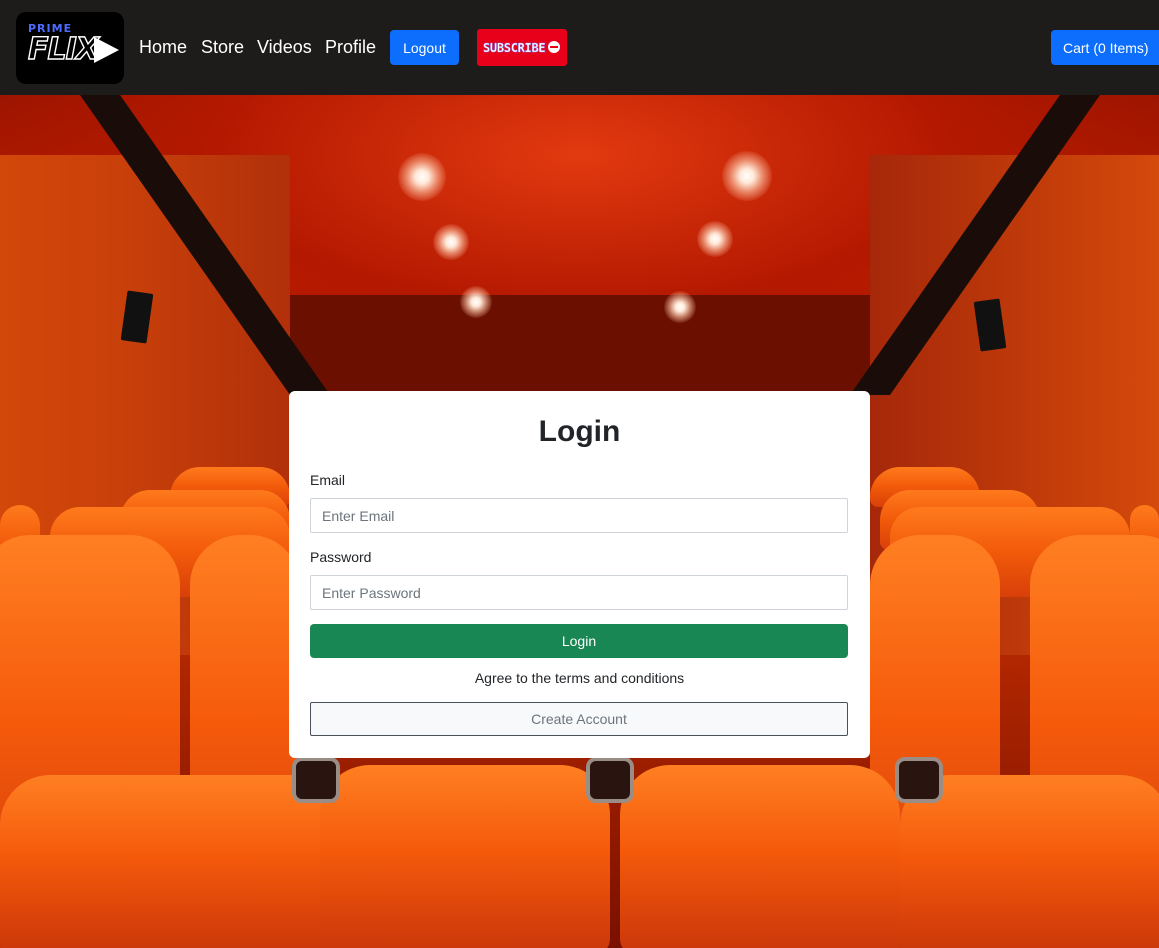 This screenshot has width=1159, height=948. I want to click on brand-logo: PRIME FLIX, so click(70, 48).